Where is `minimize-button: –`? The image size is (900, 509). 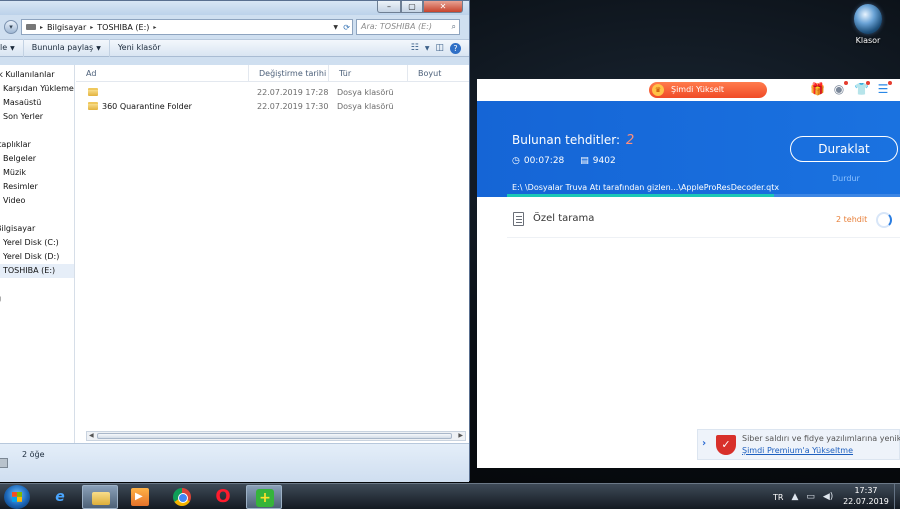 minimize-button: – is located at coordinates (389, 7).